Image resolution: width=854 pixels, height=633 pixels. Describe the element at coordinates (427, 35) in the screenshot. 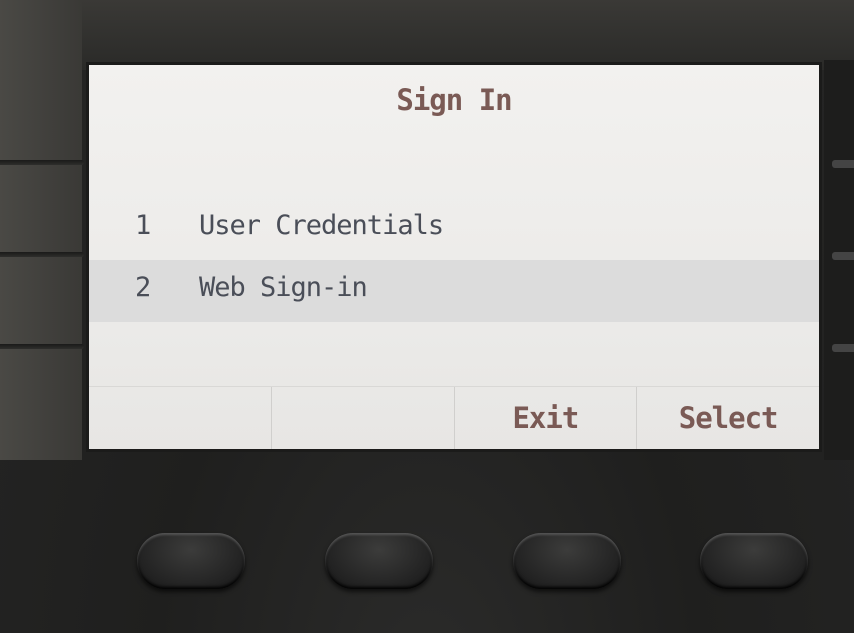

I see `bezel-top` at that location.